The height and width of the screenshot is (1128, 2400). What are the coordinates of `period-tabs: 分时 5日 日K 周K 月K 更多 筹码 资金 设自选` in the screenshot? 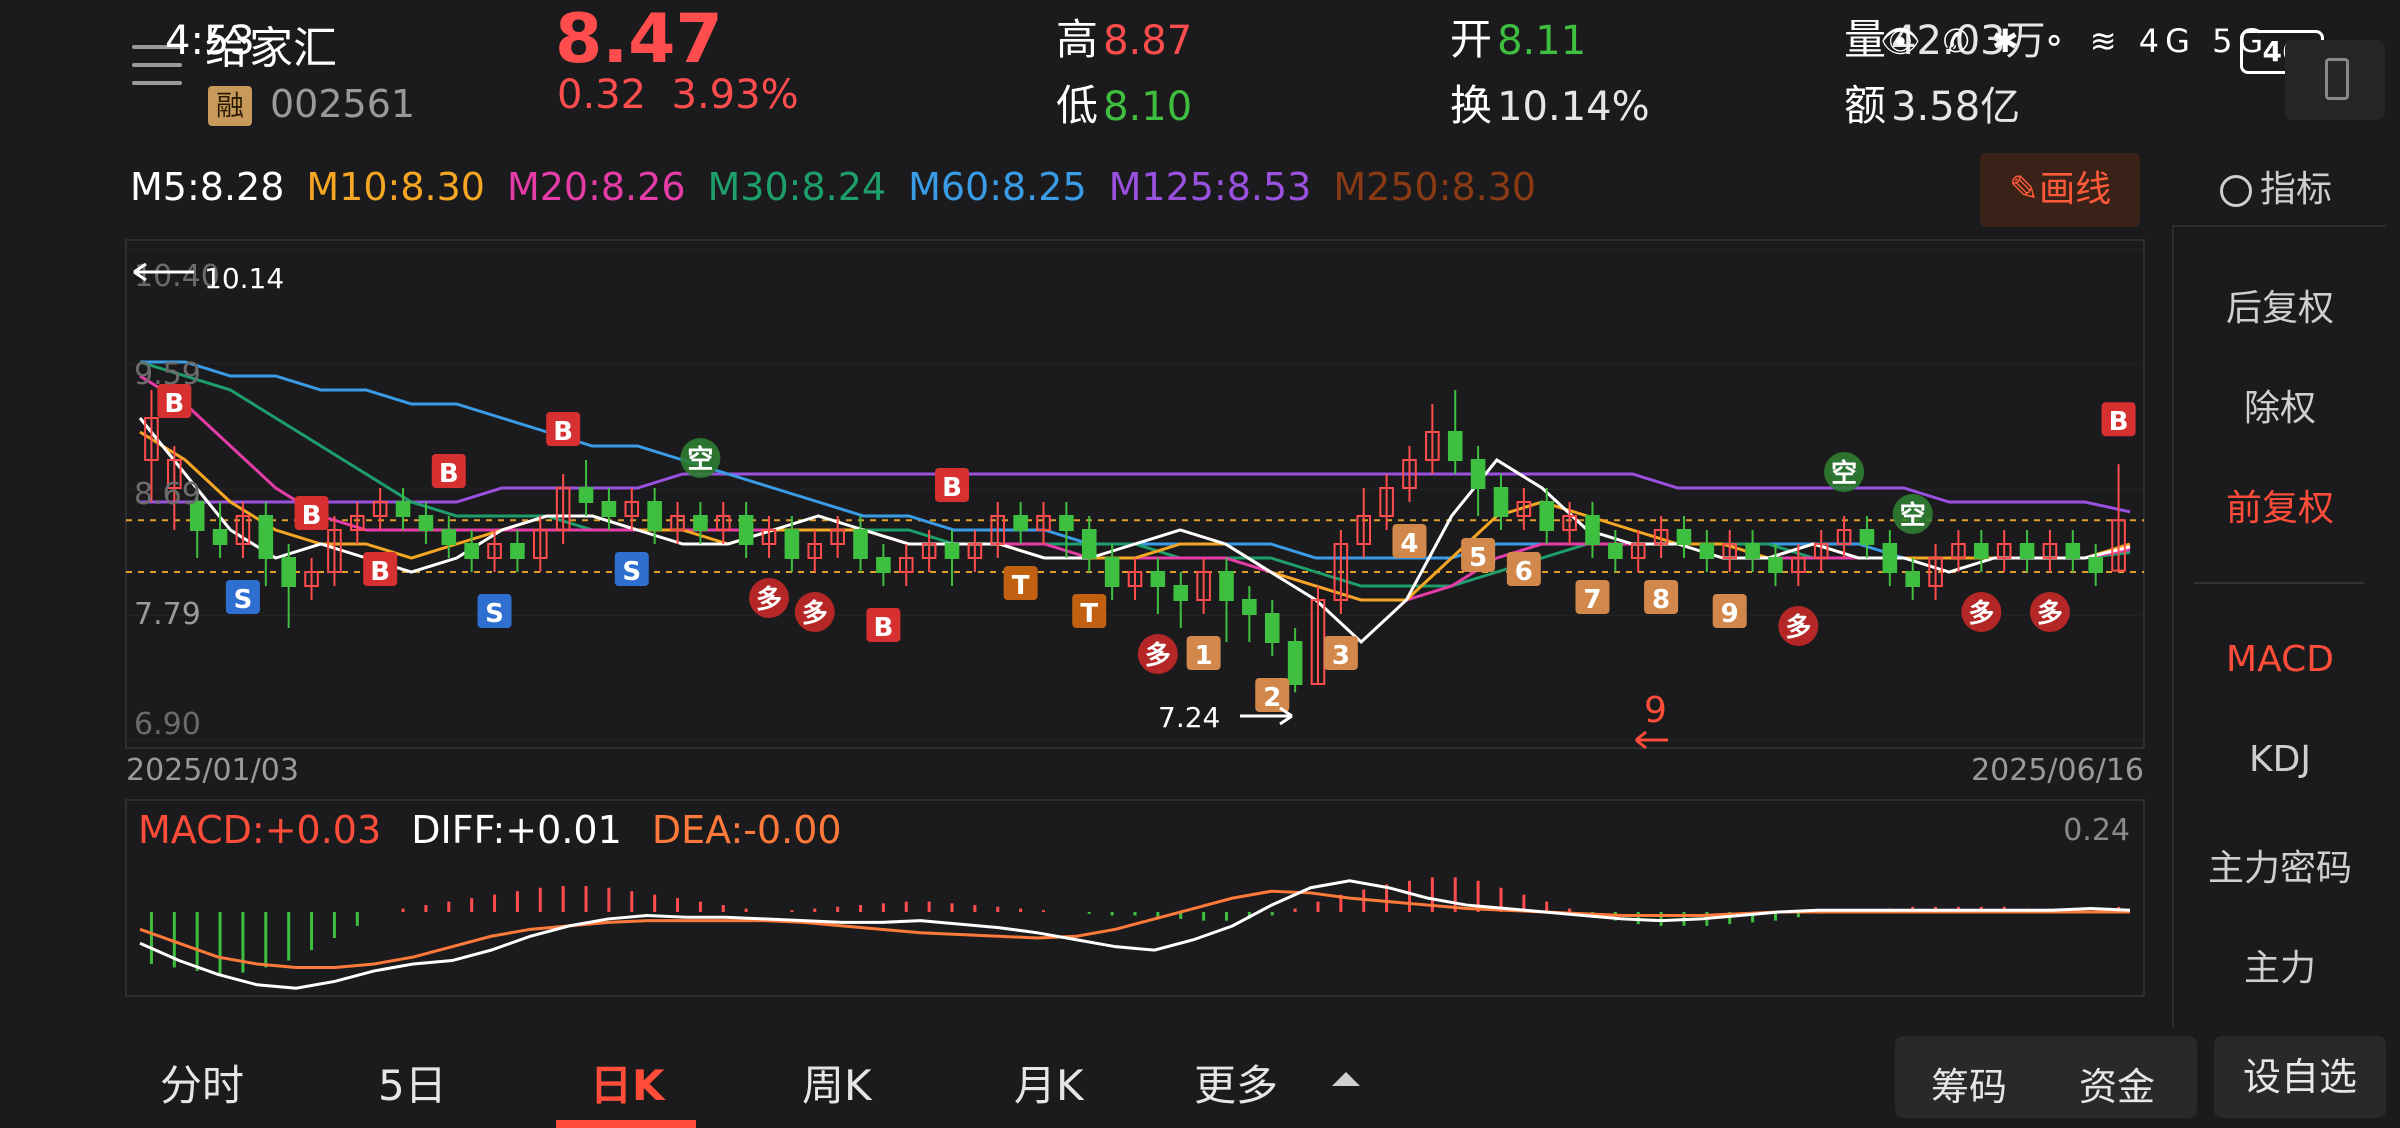 It's located at (1200, 1079).